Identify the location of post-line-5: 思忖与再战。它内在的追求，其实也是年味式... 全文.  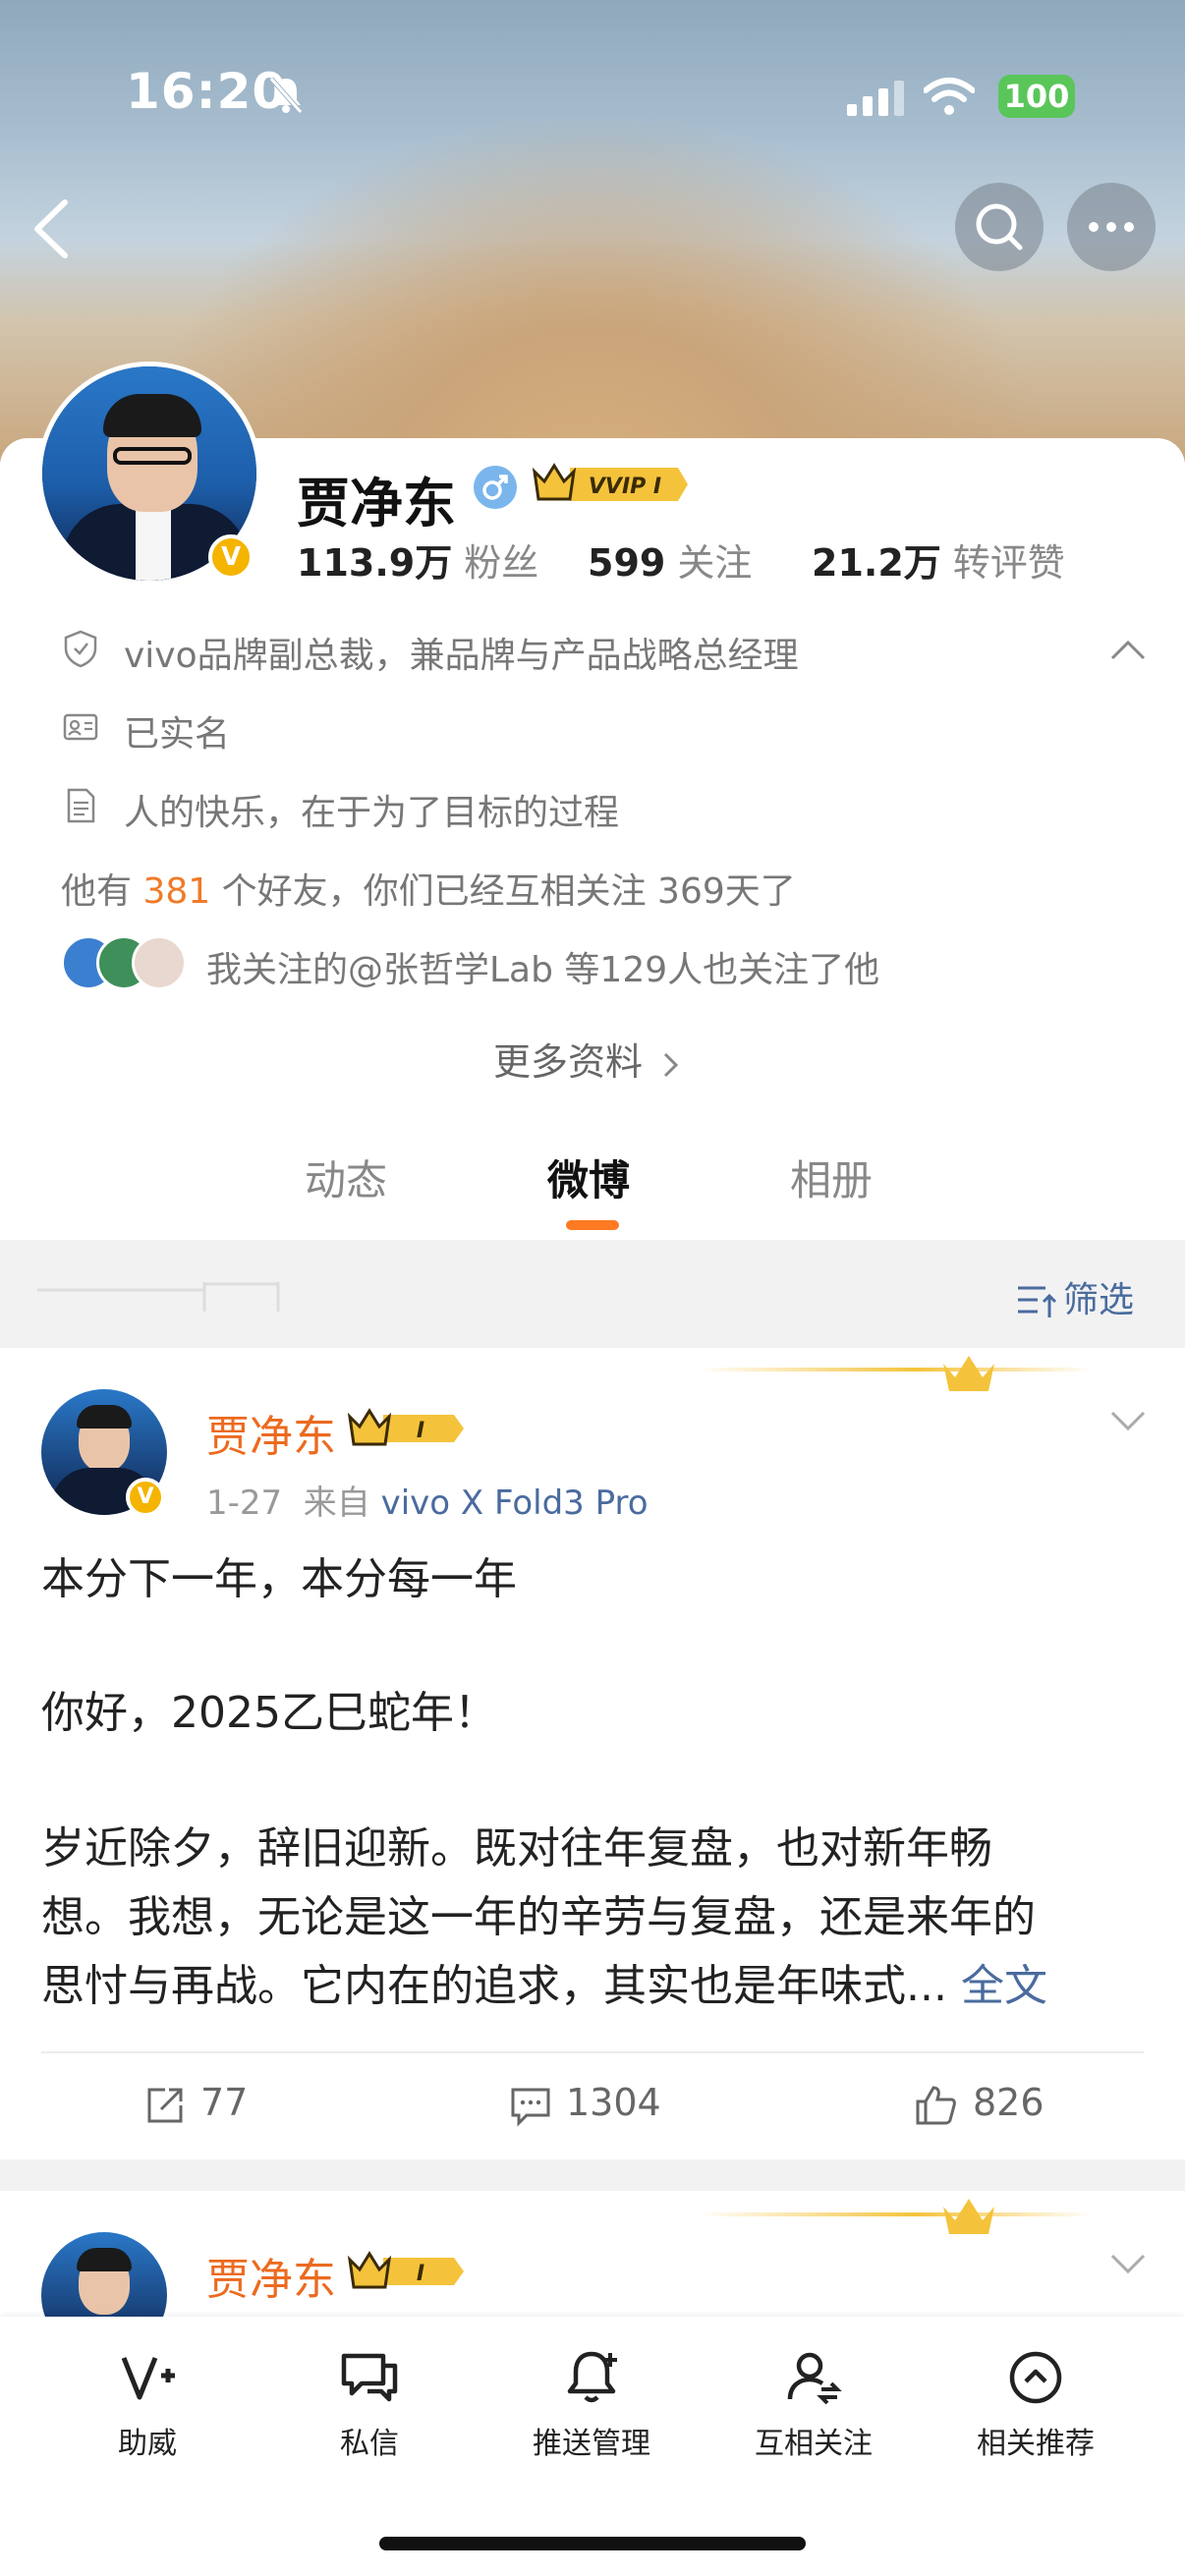
(544, 1986).